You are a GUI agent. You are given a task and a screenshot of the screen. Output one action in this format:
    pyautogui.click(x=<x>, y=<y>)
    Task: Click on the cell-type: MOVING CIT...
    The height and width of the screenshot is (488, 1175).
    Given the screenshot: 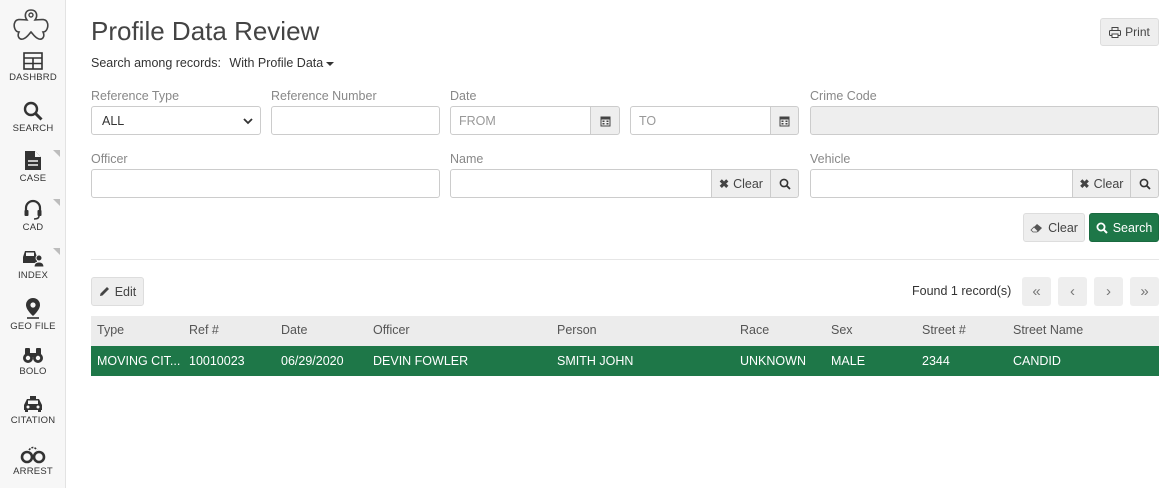 What is the action you would take?
    pyautogui.click(x=139, y=361)
    